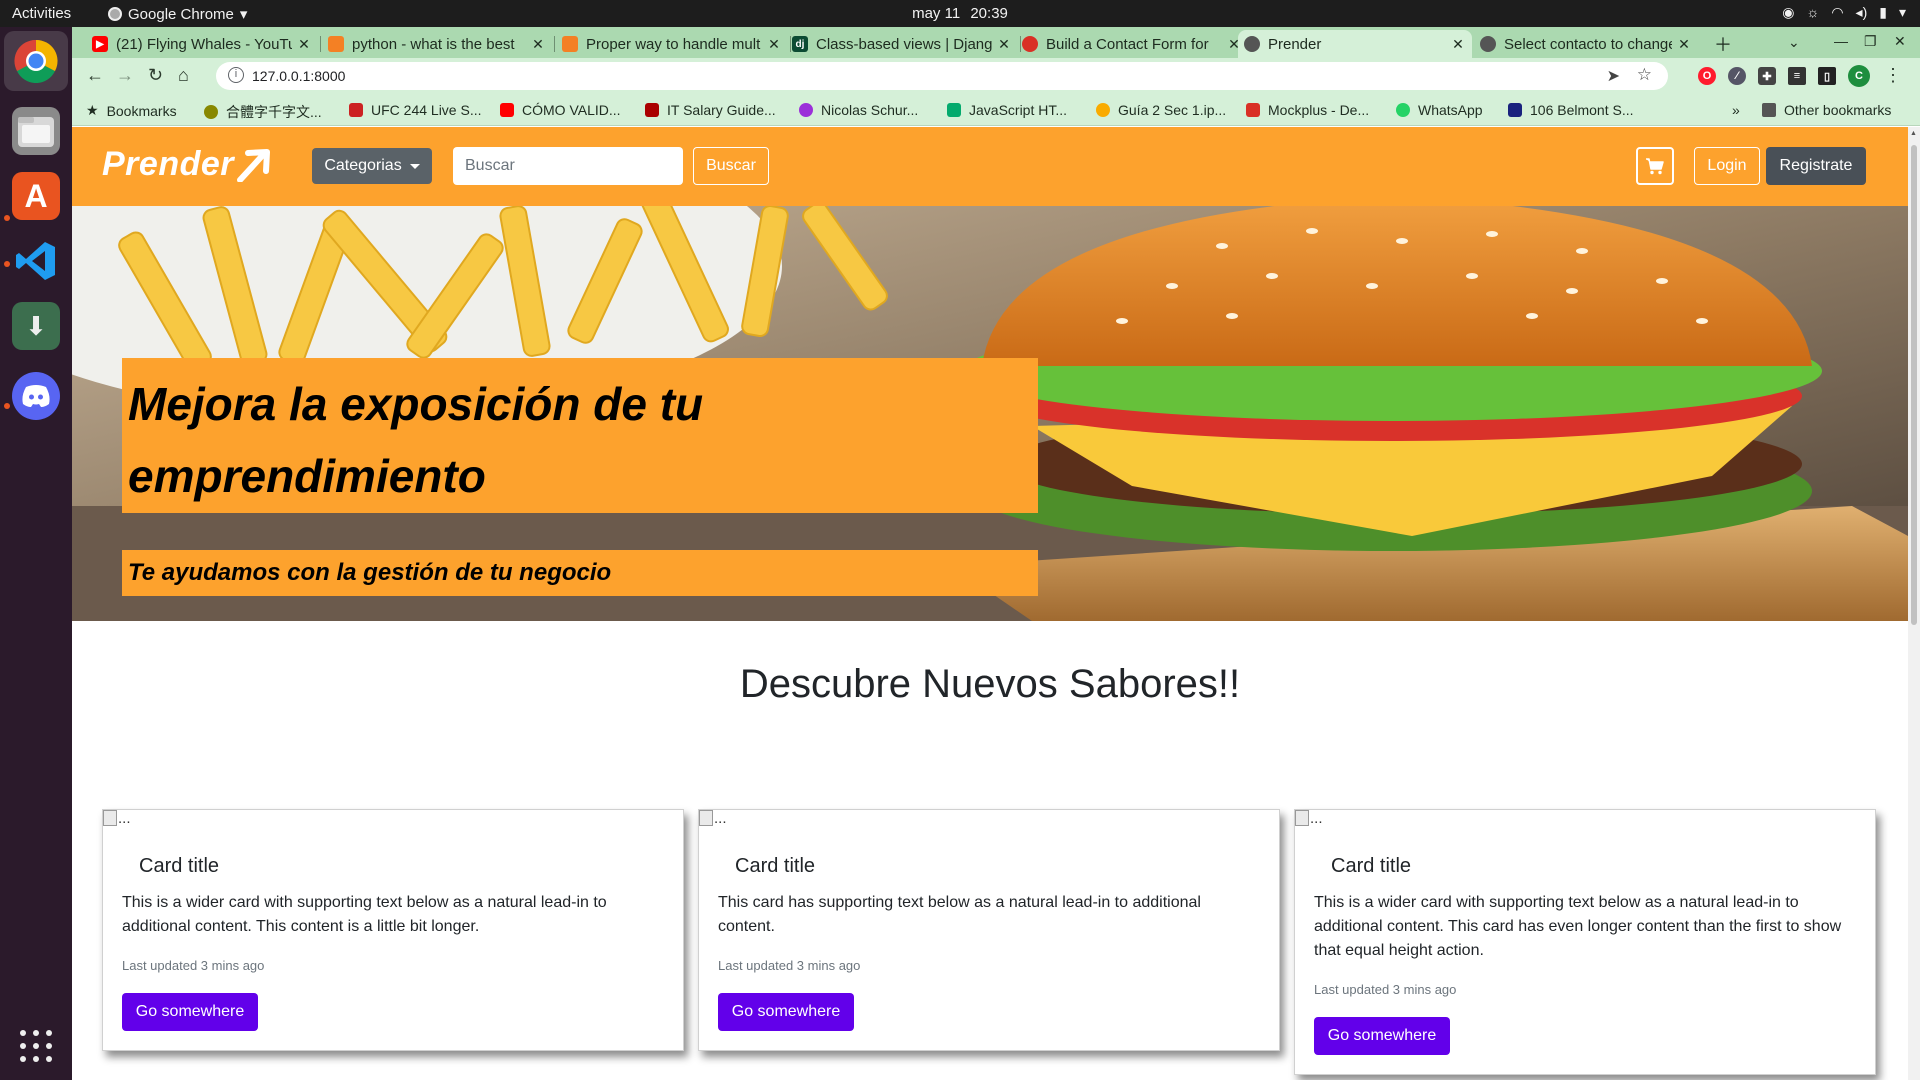 Image resolution: width=1920 pixels, height=1080 pixels. What do you see at coordinates (36, 396) in the screenshot?
I see `dock-discord` at bounding box center [36, 396].